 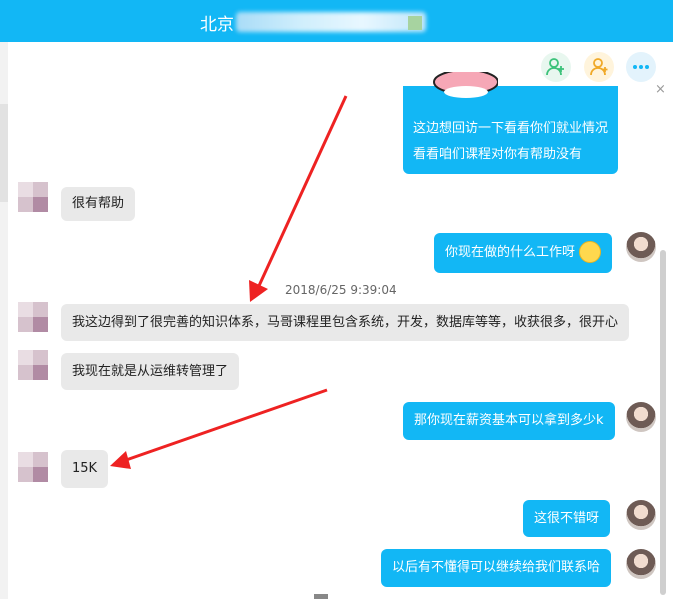 What do you see at coordinates (498, 154) in the screenshot?
I see `message-line: 看看咱们课程对你有帮助没有` at bounding box center [498, 154].